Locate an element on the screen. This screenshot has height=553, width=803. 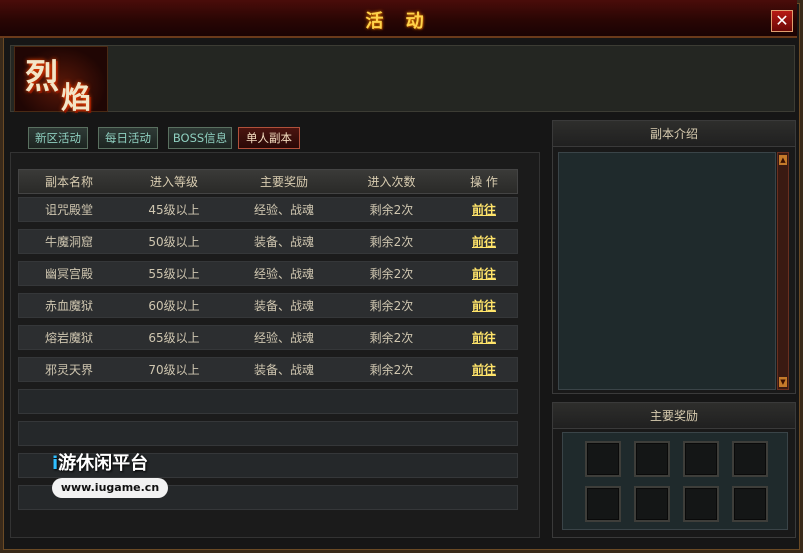
table-header: 副本名称 进入等级 主要奖励 进入次数 操 作 is located at coordinates (268, 181).